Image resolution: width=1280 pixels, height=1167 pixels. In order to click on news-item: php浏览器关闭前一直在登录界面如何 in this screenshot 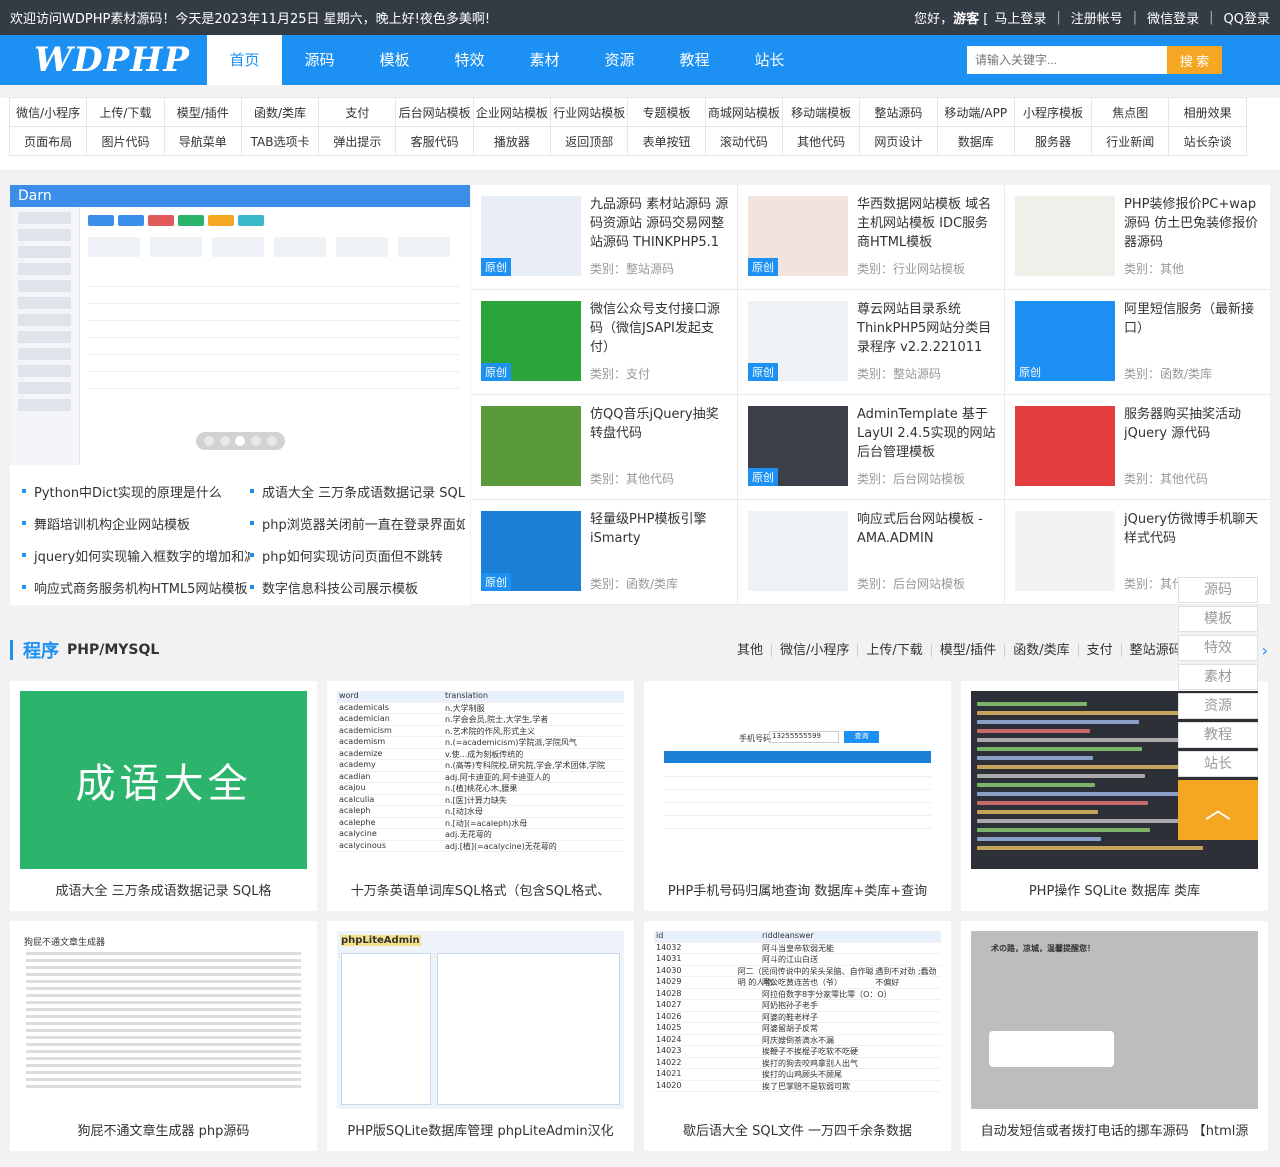, I will do `click(357, 523)`.